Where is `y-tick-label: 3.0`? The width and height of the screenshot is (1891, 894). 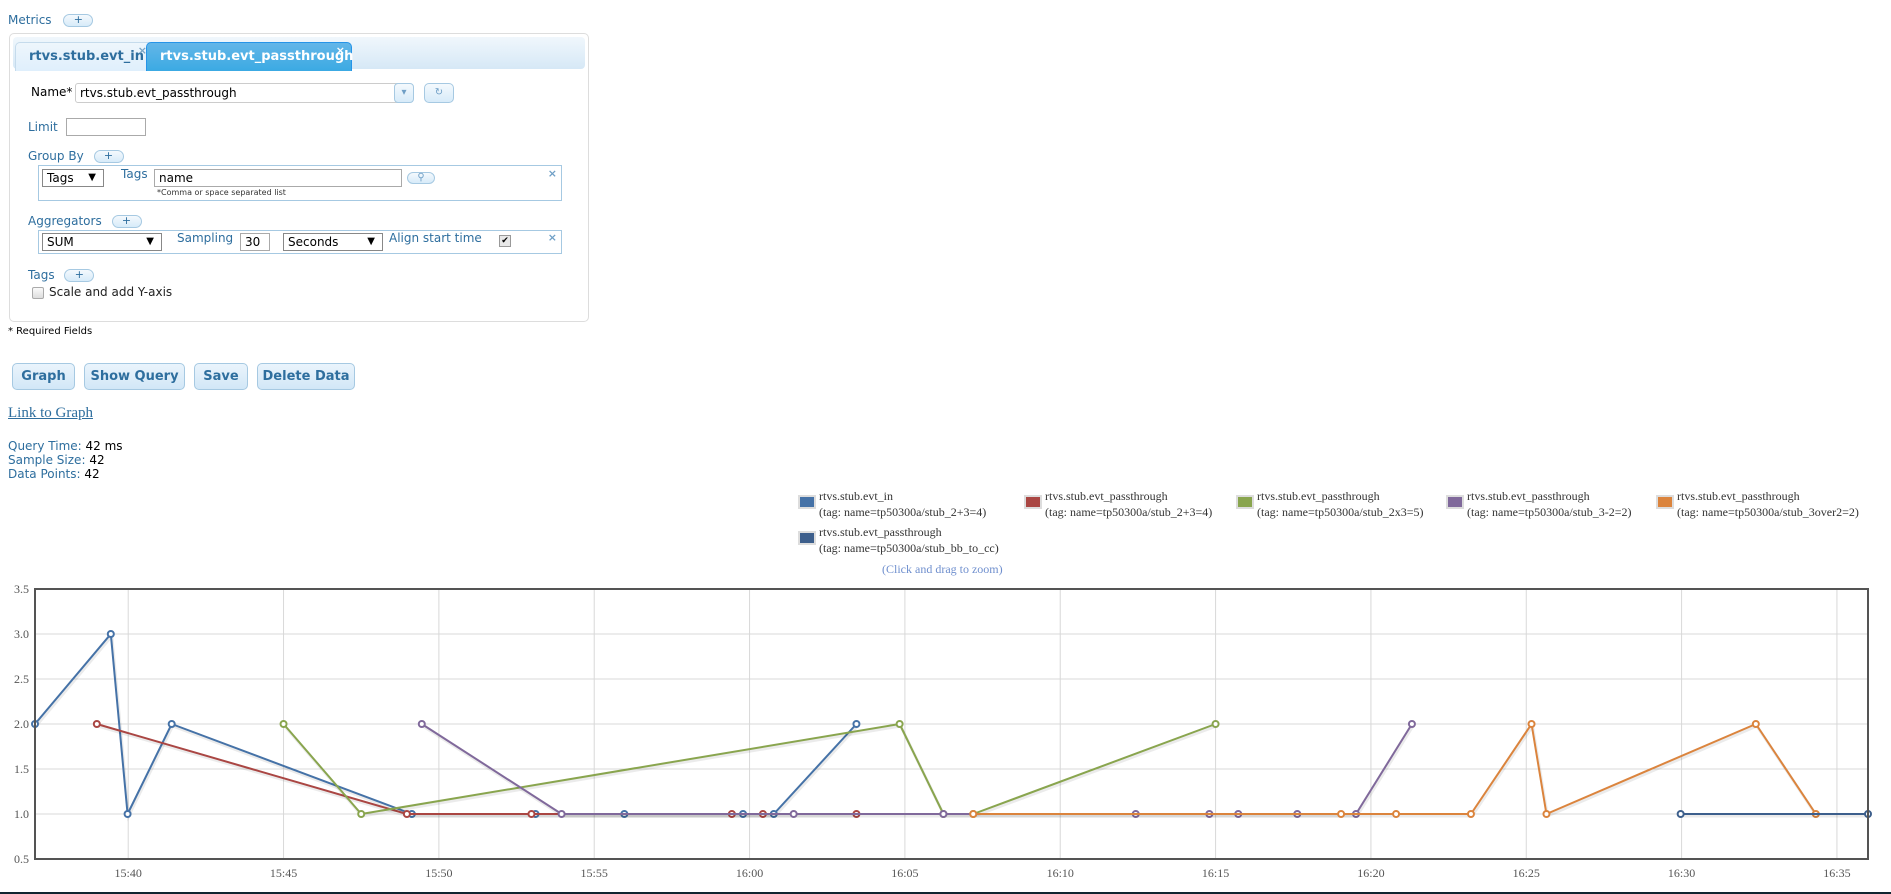
y-tick-label: 3.0 is located at coordinates (21, 634).